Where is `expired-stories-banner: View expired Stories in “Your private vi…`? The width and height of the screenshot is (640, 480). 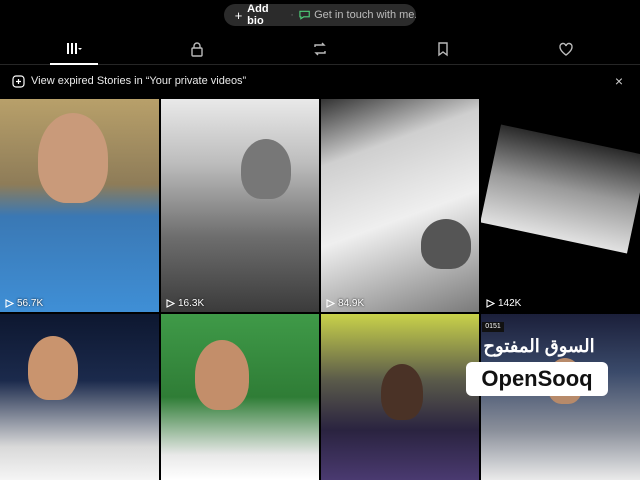
expired-stories-banner: View expired Stories in “Your private vi… is located at coordinates (320, 81).